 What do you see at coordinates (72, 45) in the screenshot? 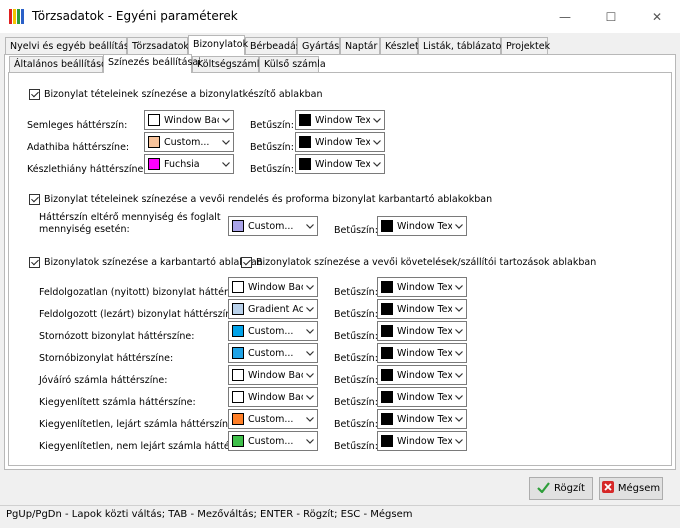
I see `tab-nyelvi: Nyelvi és egyéb beállítások` at bounding box center [72, 45].